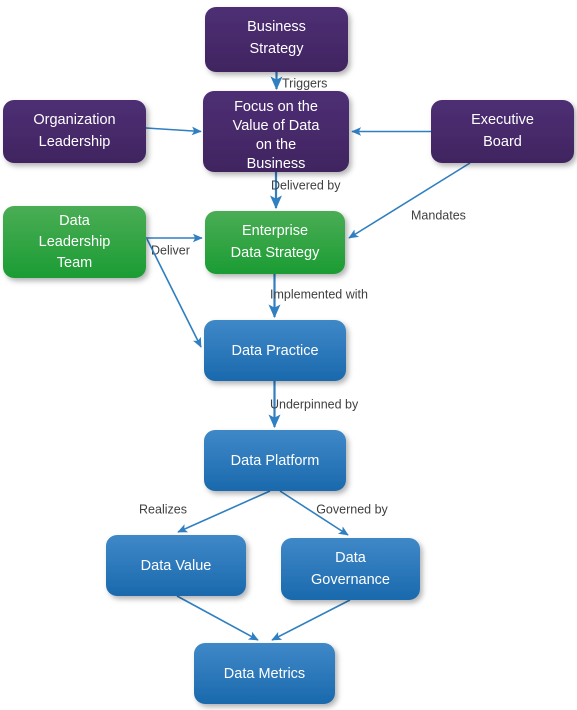  What do you see at coordinates (74, 263) in the screenshot?
I see `node-data-leadership-team-label-line-3: Team` at bounding box center [74, 263].